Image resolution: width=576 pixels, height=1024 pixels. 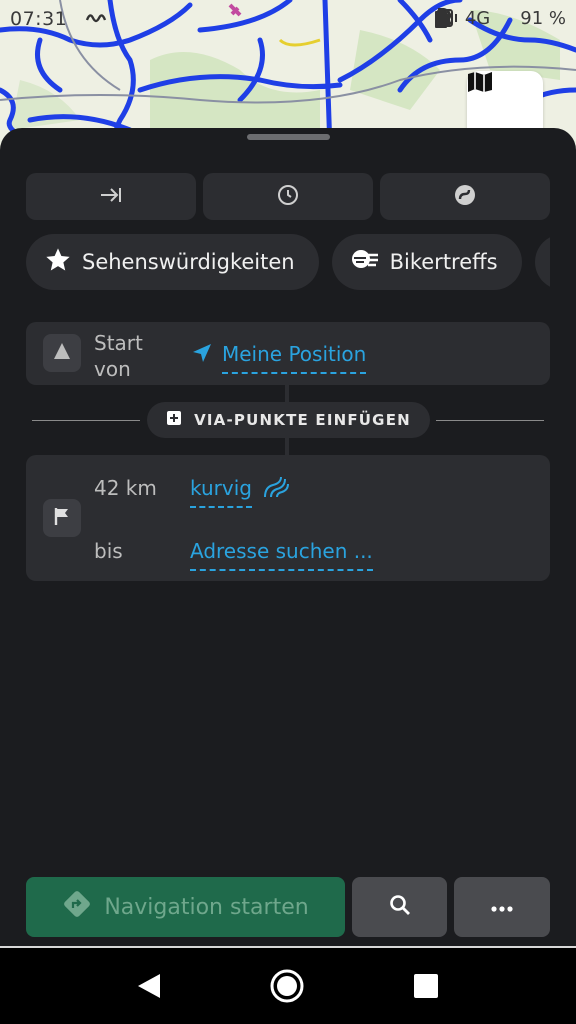 I want to click on via-label: VIA-PUNKTE EINFÜGEN, so click(x=302, y=420).